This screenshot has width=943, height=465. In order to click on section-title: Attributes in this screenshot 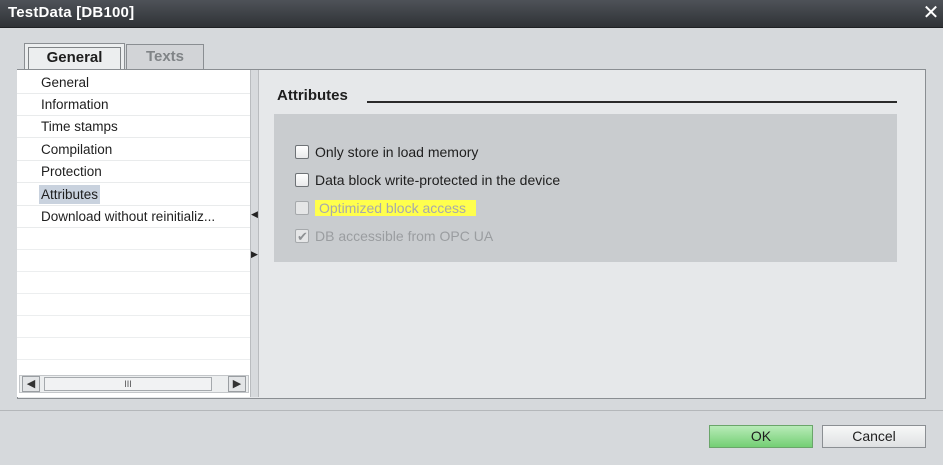, I will do `click(312, 95)`.